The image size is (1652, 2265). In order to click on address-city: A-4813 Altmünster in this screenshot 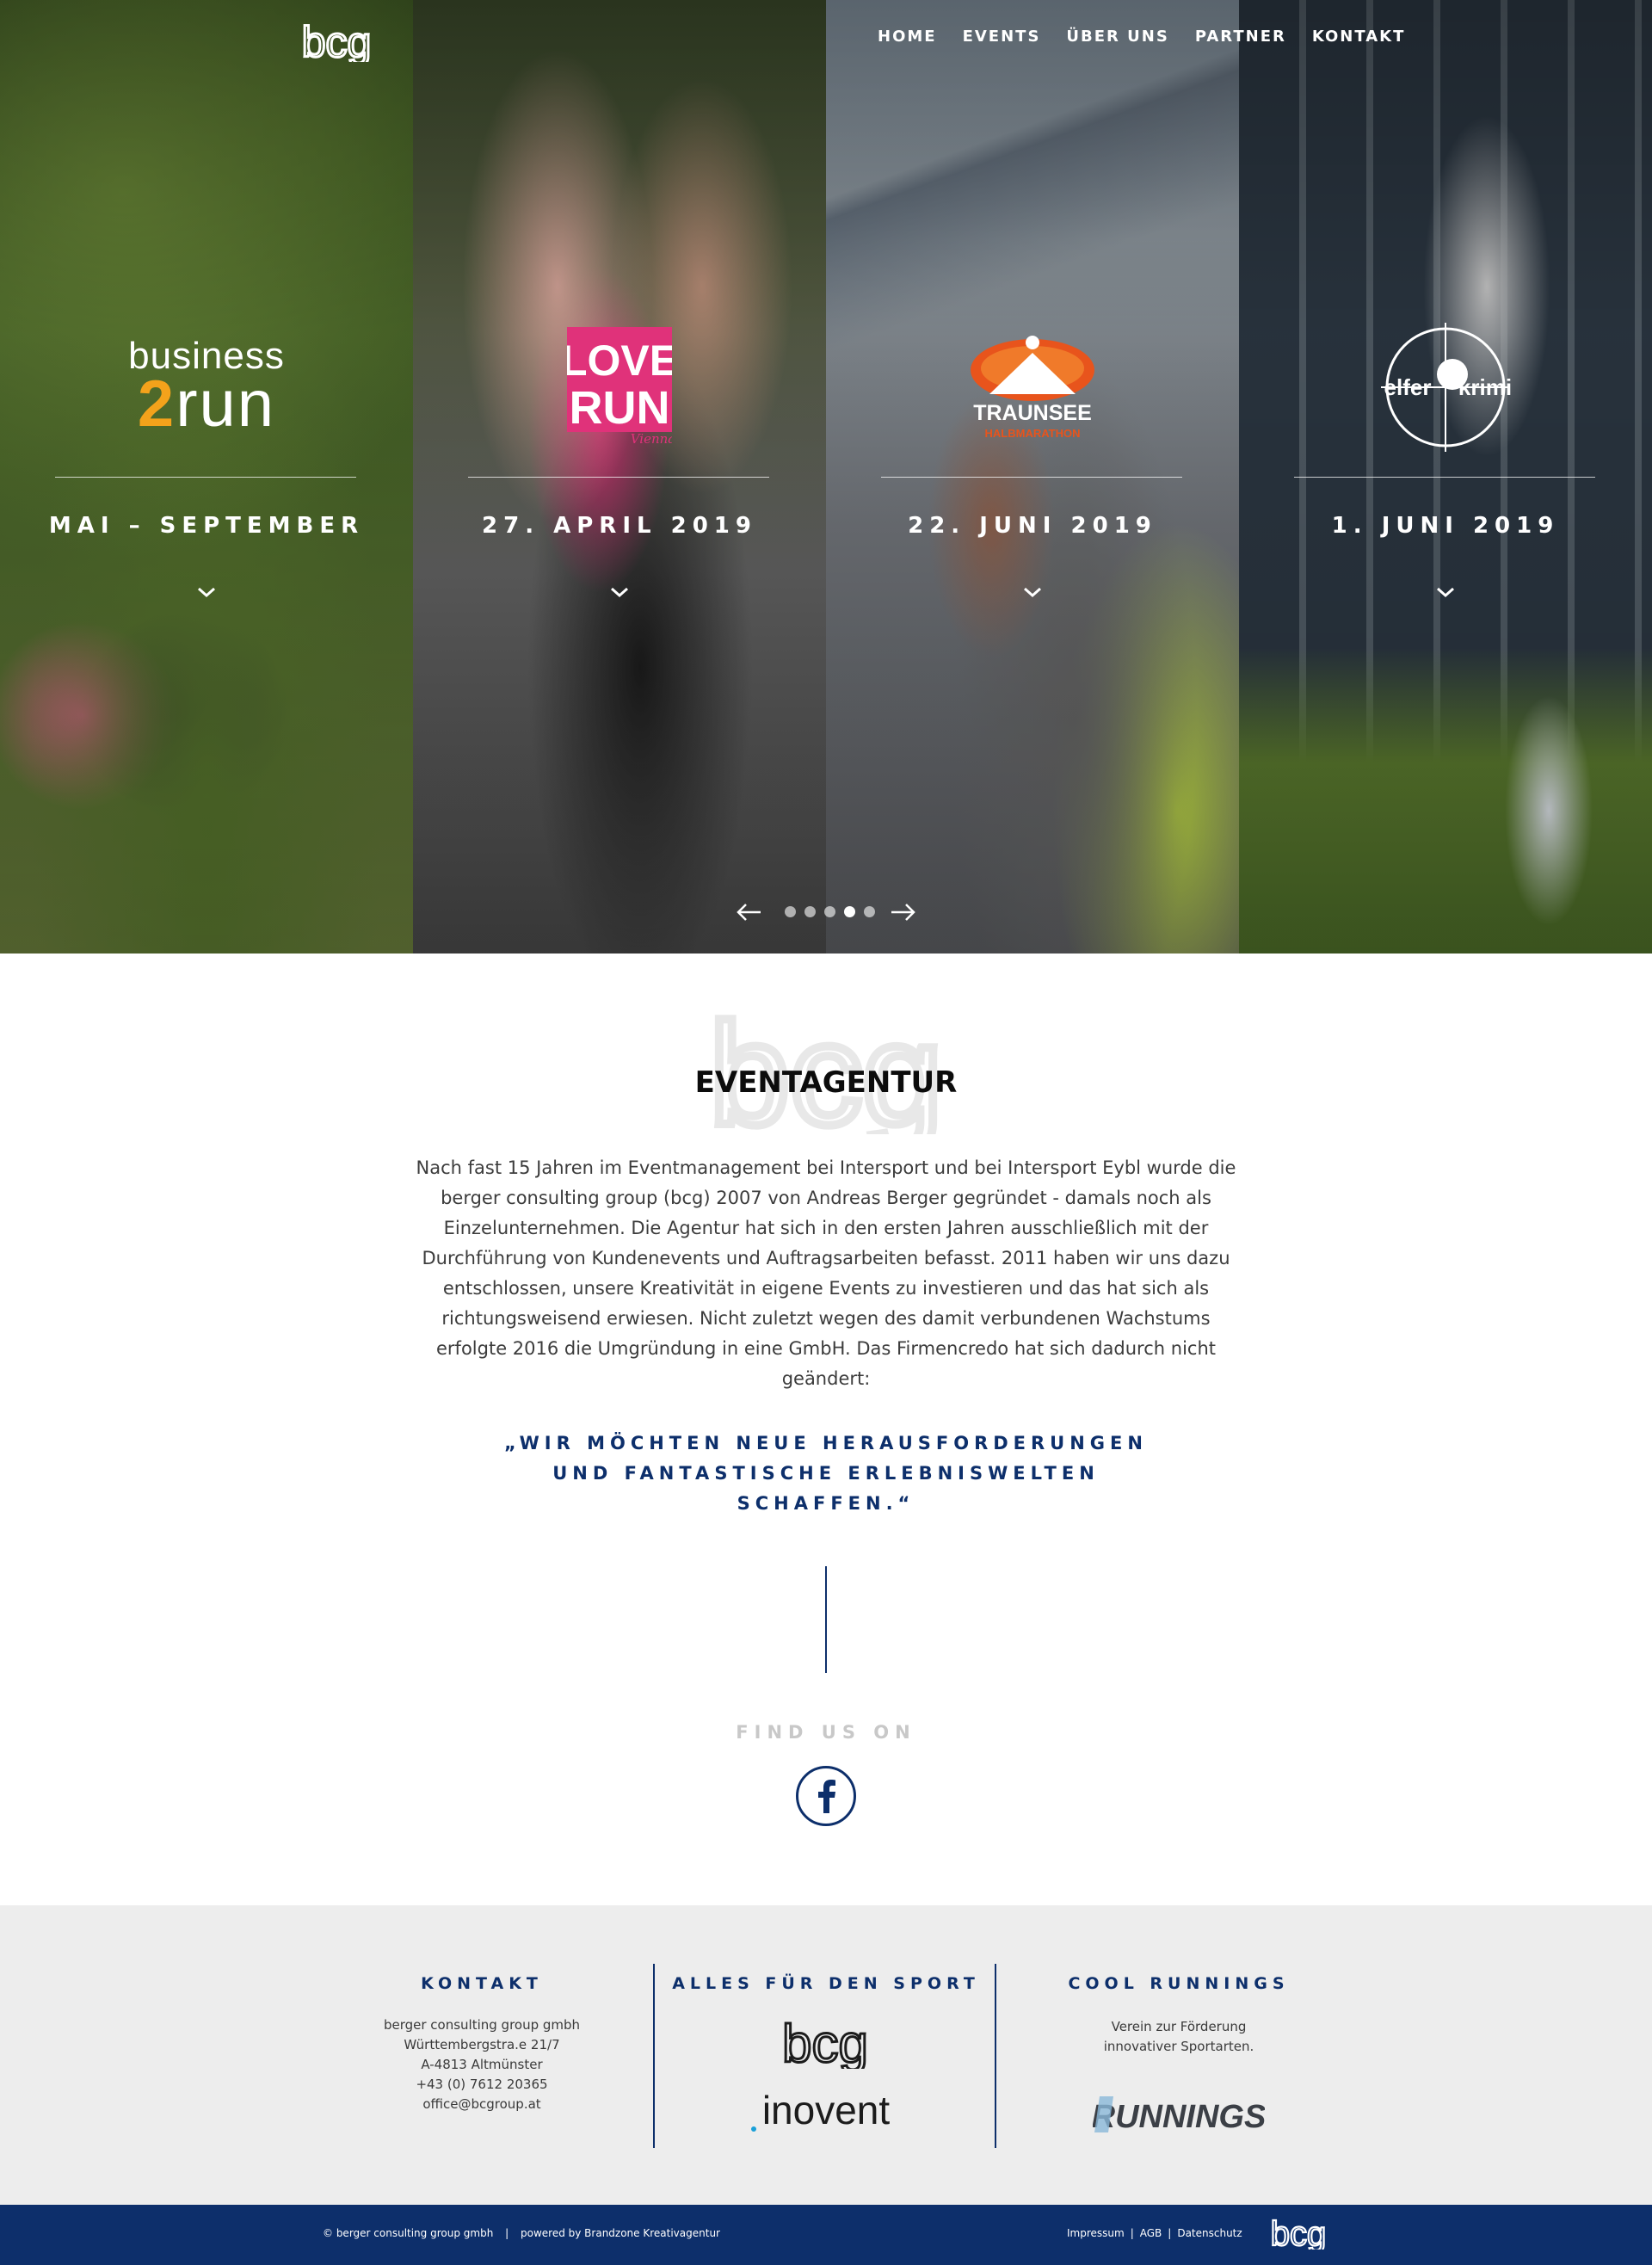, I will do `click(482, 2064)`.